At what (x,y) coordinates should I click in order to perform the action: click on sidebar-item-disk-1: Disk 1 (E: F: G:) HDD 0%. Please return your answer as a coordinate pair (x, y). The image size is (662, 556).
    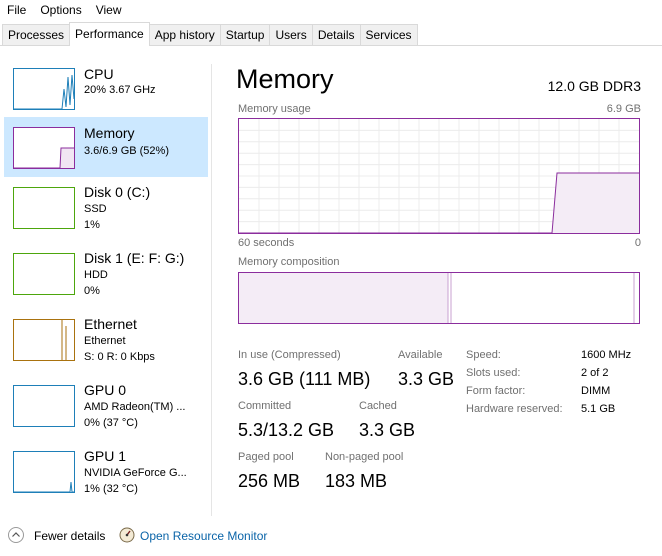
    Looking at the image, I should click on (106, 278).